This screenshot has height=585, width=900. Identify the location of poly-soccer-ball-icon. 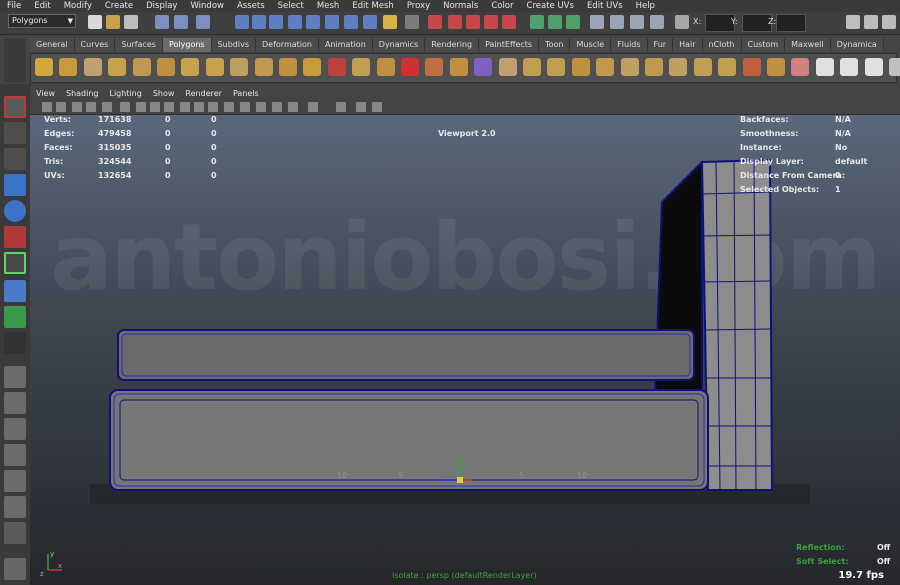
(288, 67).